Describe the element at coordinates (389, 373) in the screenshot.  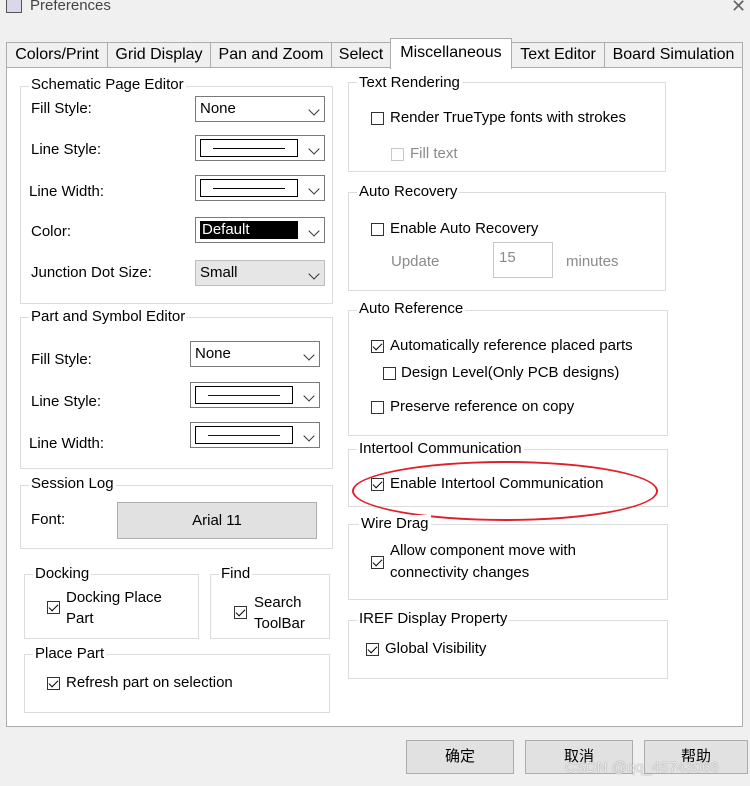
I see `design-level-checkbox` at that location.